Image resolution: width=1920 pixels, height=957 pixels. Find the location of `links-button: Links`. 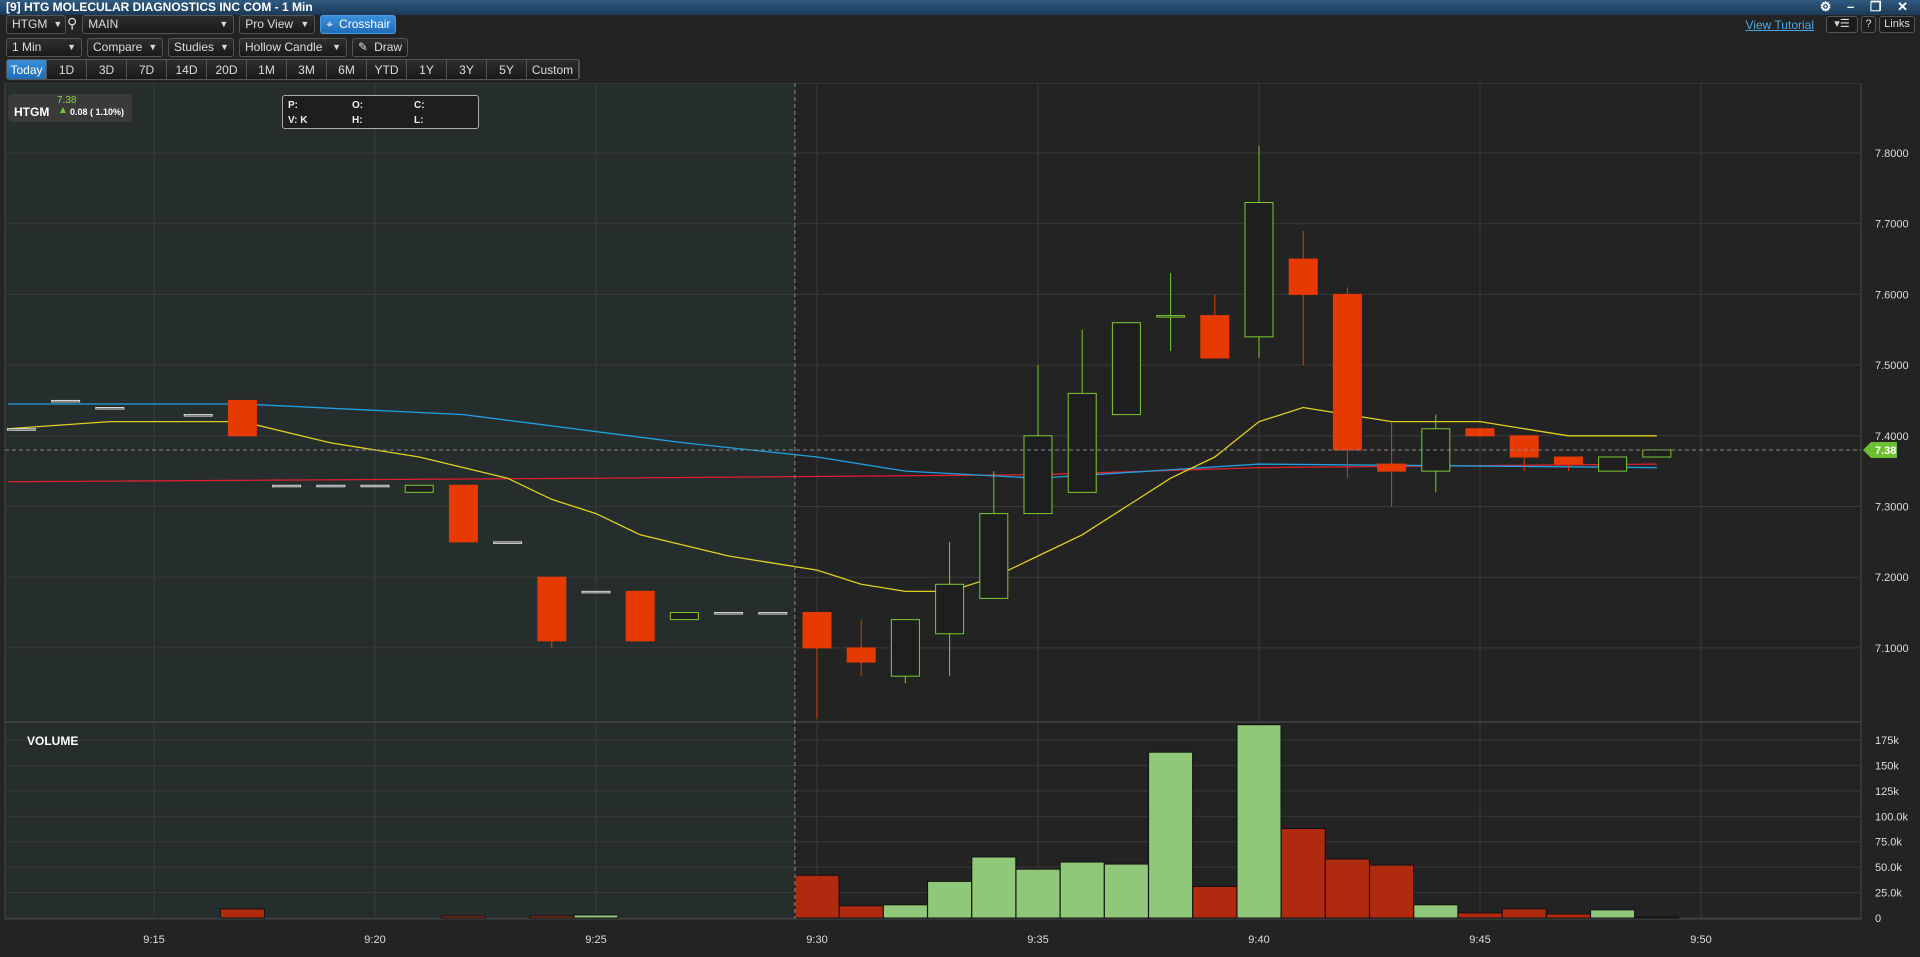

links-button: Links is located at coordinates (1897, 24).